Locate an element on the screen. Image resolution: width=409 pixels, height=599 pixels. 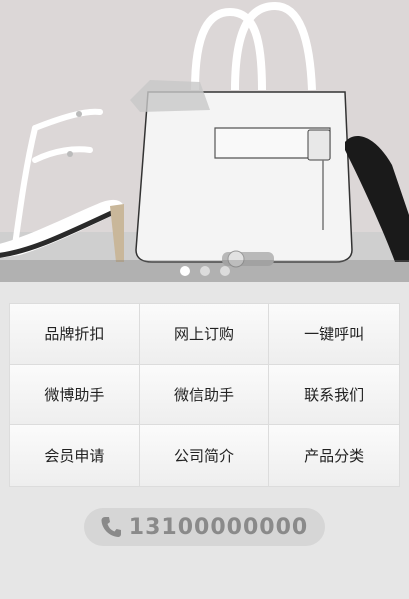
menu-product-categories: 产品分类 is located at coordinates (334, 455).